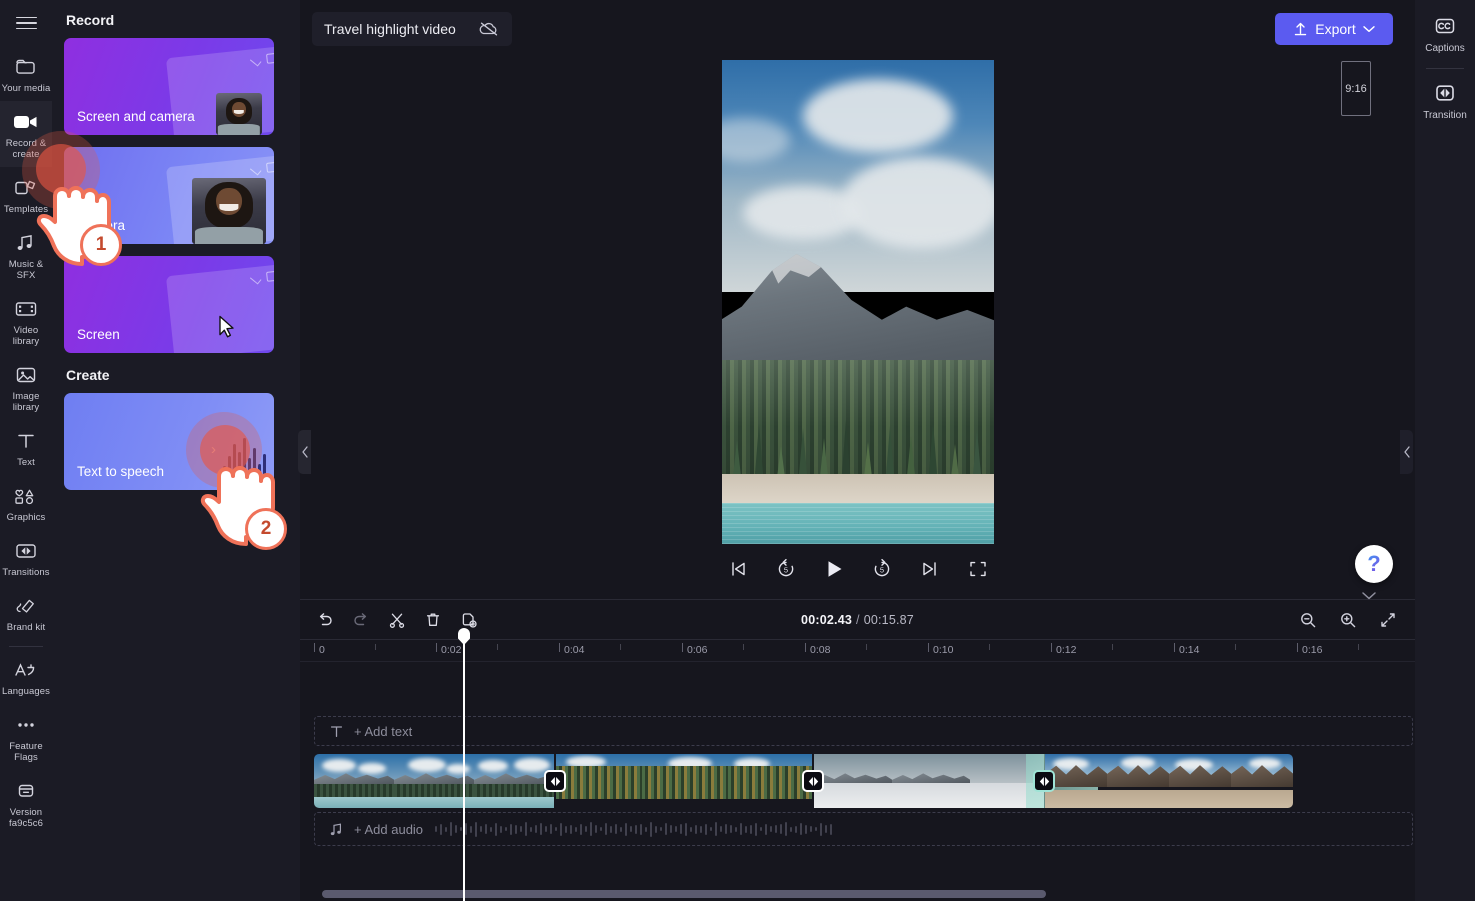  I want to click on right-item-transition: Transition, so click(1445, 100).